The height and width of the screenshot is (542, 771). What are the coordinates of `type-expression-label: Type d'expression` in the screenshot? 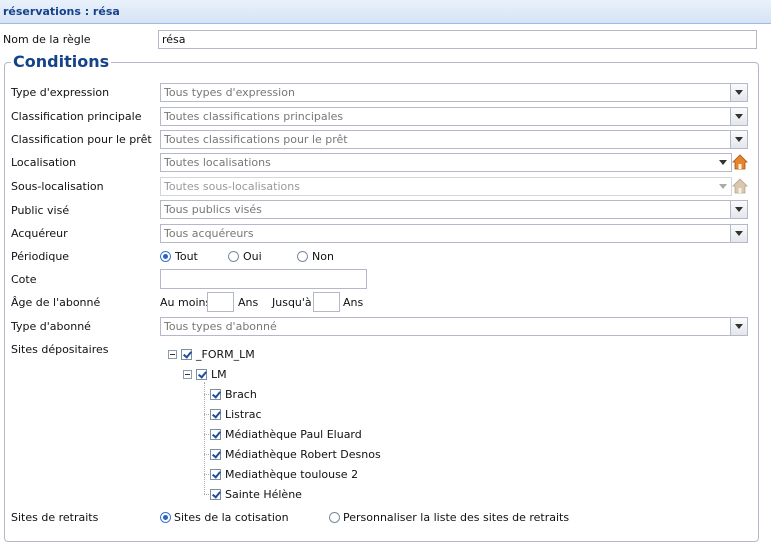 It's located at (60, 92).